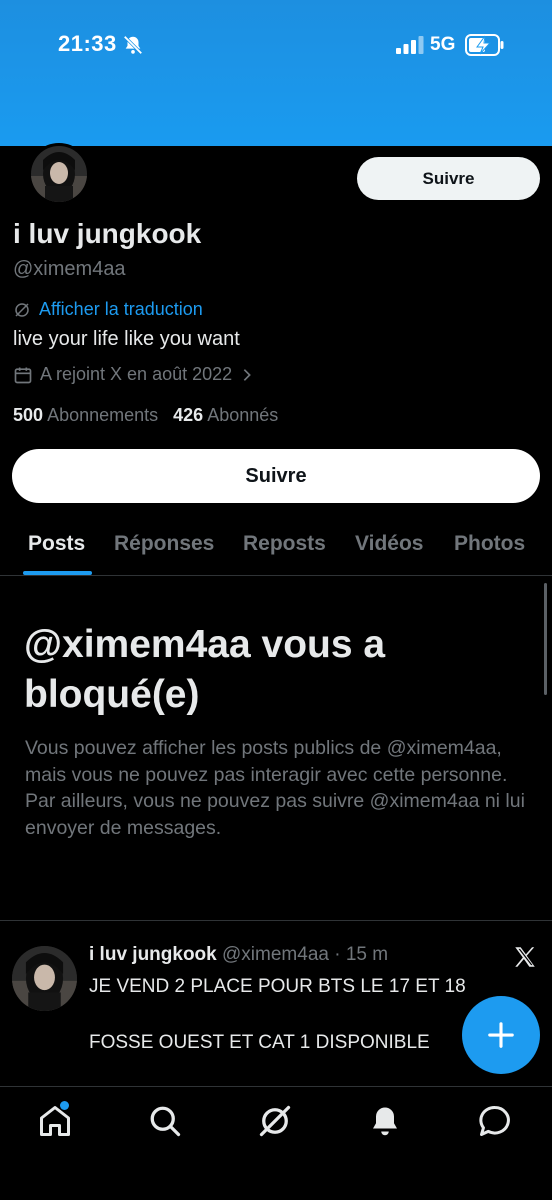 The height and width of the screenshot is (1200, 552). I want to click on status-bar: 21:33 5G, so click(276, 73).